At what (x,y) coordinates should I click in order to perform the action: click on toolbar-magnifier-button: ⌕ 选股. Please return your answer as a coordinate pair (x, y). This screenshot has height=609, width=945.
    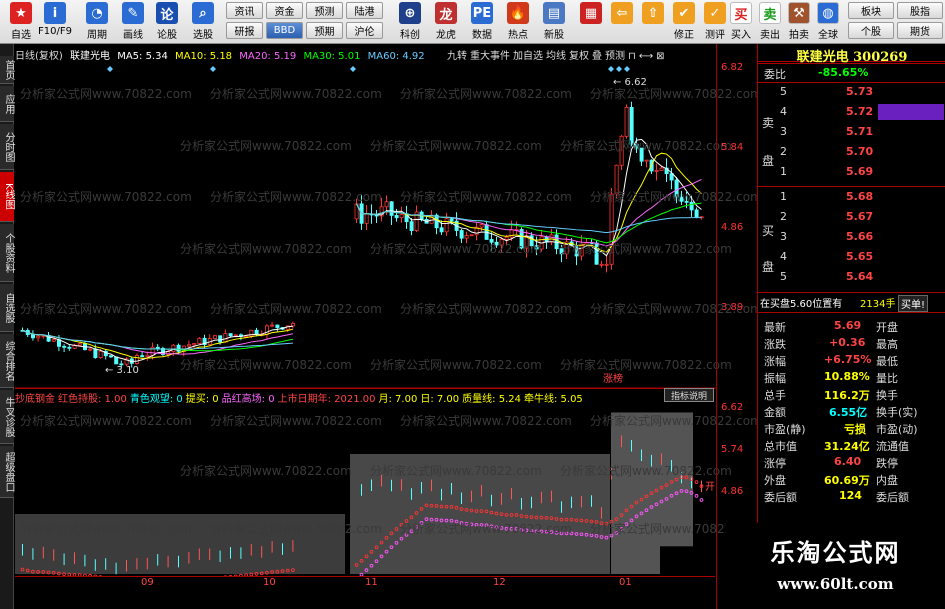
    Looking at the image, I should click on (203, 21).